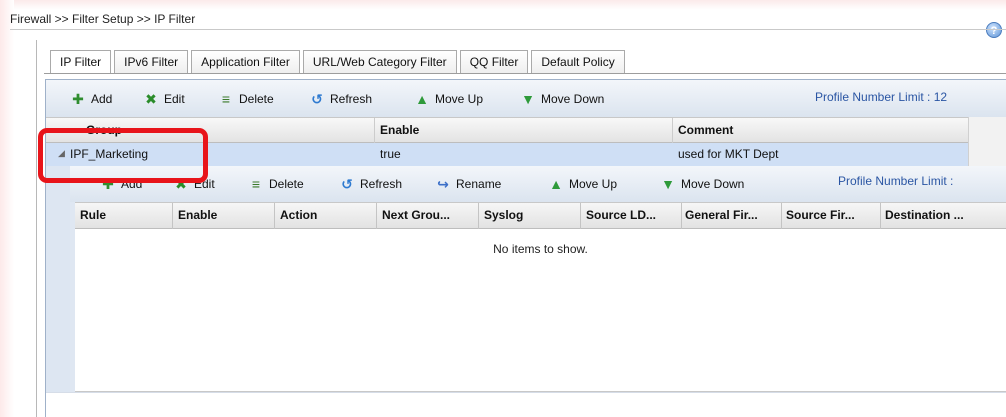 This screenshot has width=1006, height=417. What do you see at coordinates (479, 184) in the screenshot?
I see `rename-label: Rename` at bounding box center [479, 184].